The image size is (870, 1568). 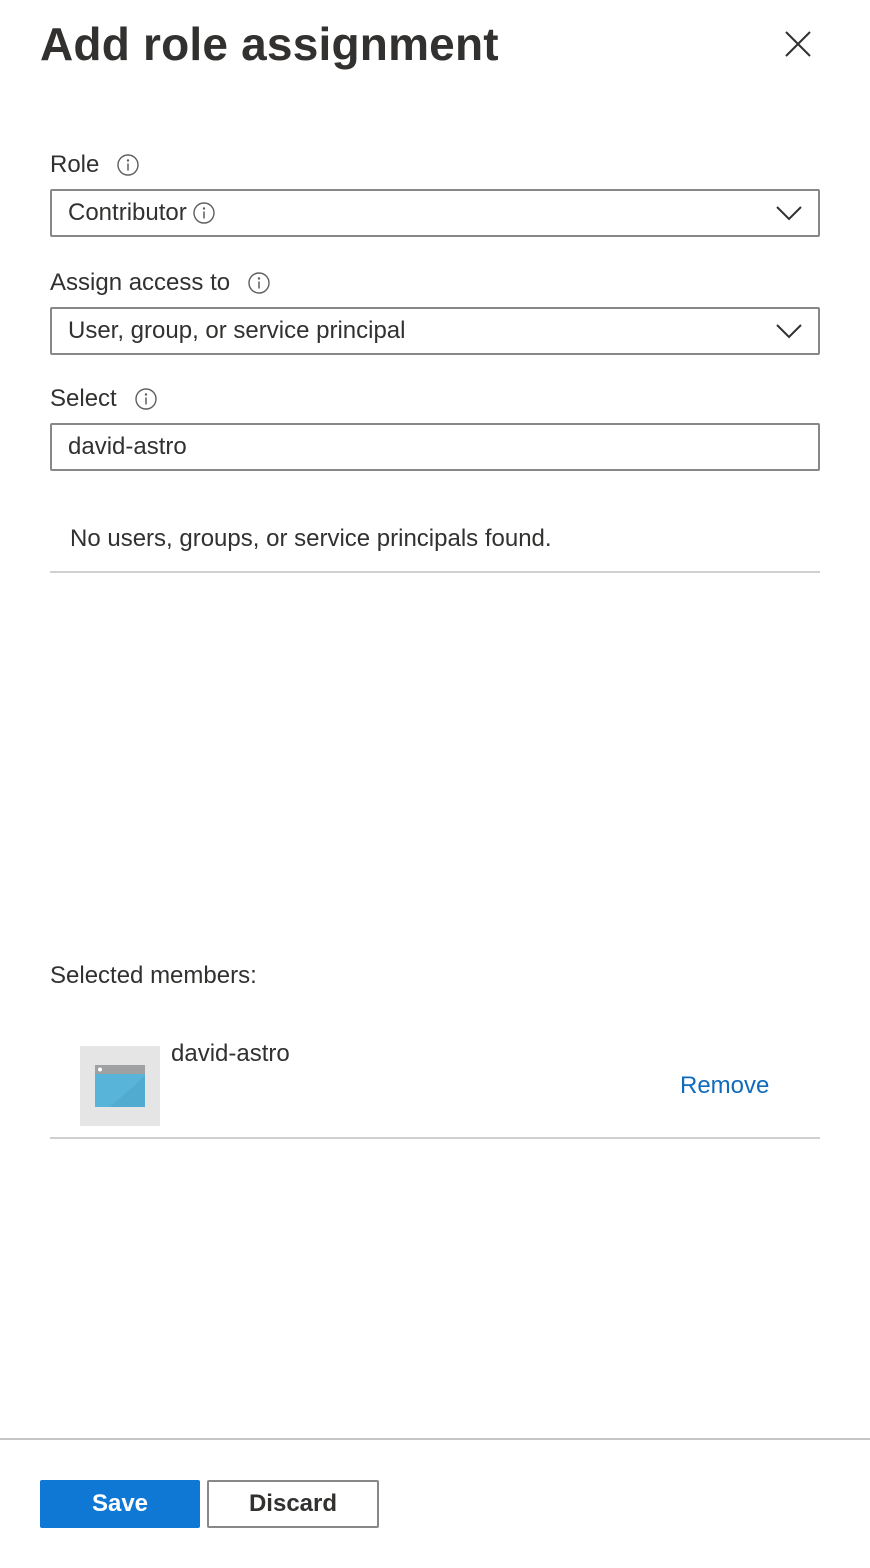 I want to click on assign-access-value: User, group, or service principal, so click(x=237, y=330).